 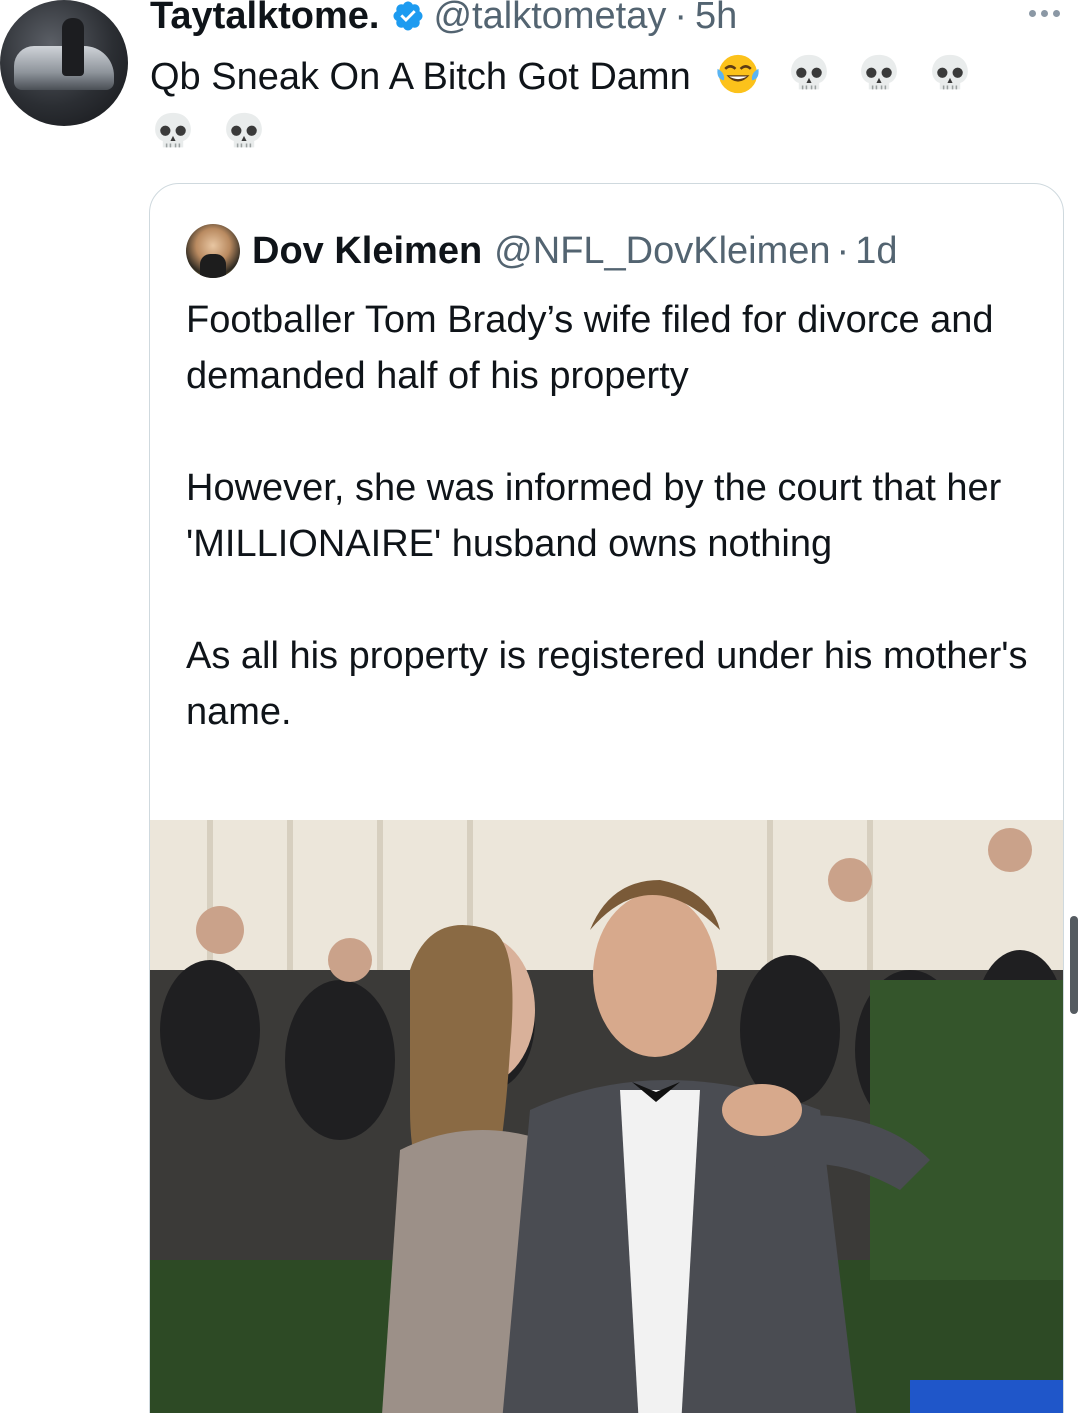 What do you see at coordinates (213, 251) in the screenshot?
I see `quoted-author-avatar` at bounding box center [213, 251].